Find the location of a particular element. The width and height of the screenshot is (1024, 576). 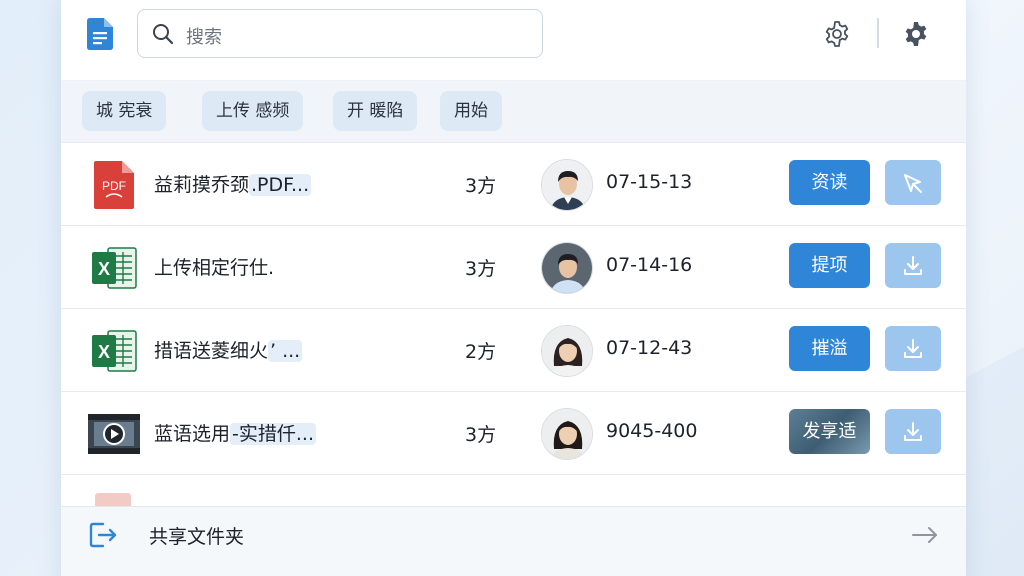

pdf-file-icon: PDF is located at coordinates (114, 185).